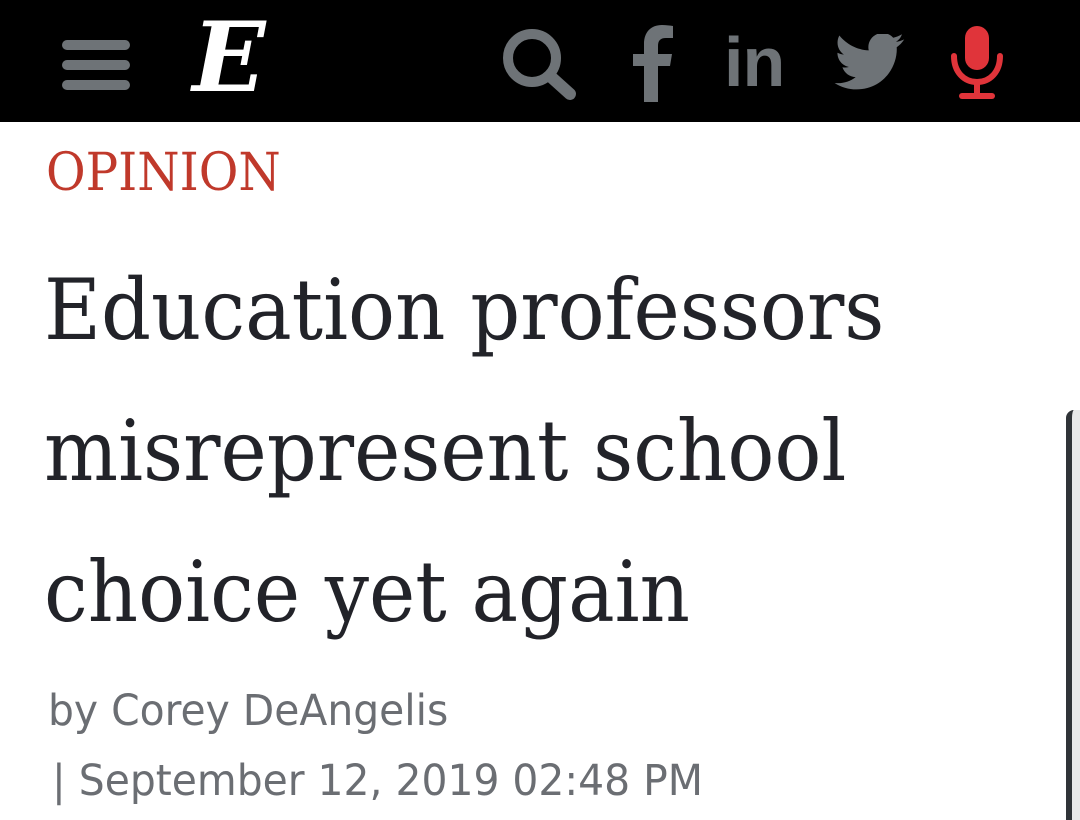  I want to click on author-link: Corey DeAngelis, so click(279, 711).